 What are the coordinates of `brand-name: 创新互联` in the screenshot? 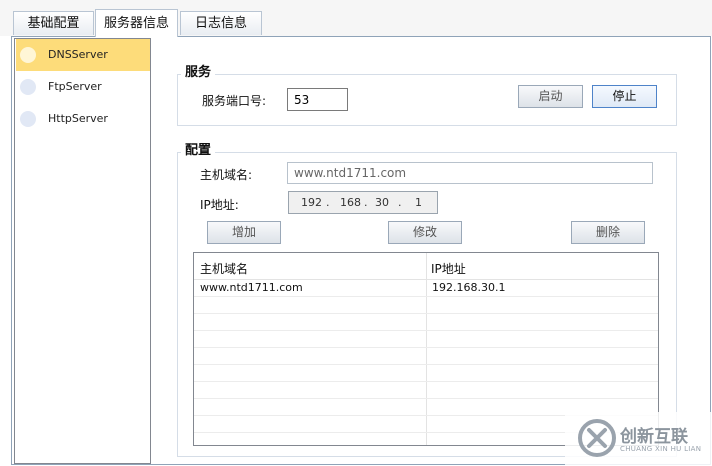 It's located at (654, 437).